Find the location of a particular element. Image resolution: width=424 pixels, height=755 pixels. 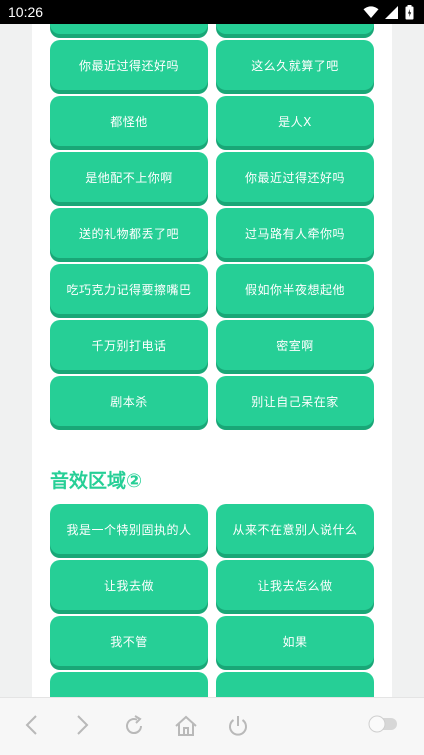

status-bar: 10:26 is located at coordinates (212, 12).